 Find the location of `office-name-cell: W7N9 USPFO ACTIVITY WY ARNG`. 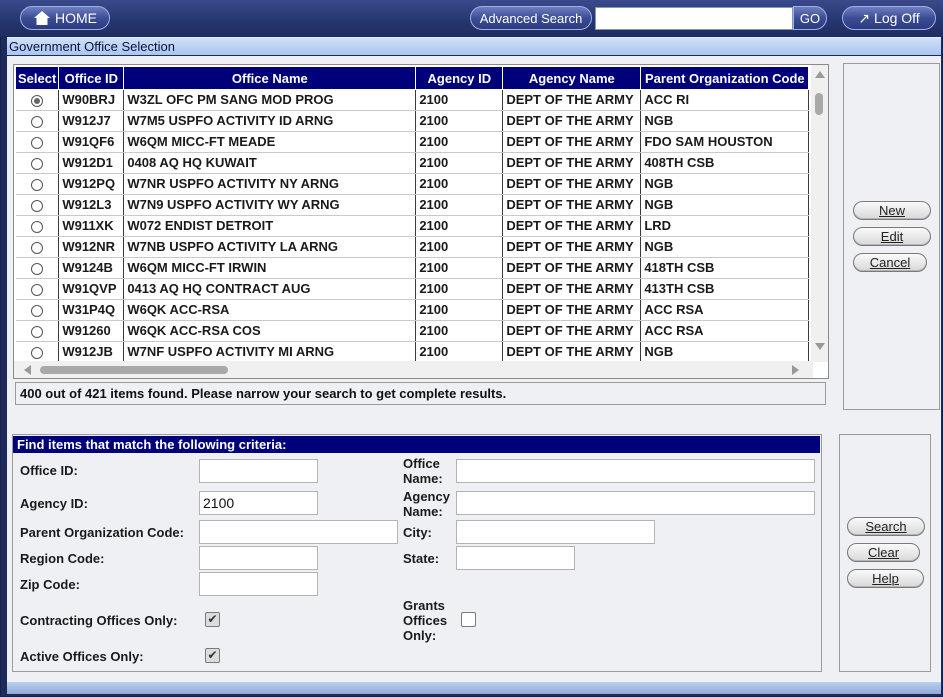

office-name-cell: W7N9 USPFO ACTIVITY WY ARNG is located at coordinates (270, 205).